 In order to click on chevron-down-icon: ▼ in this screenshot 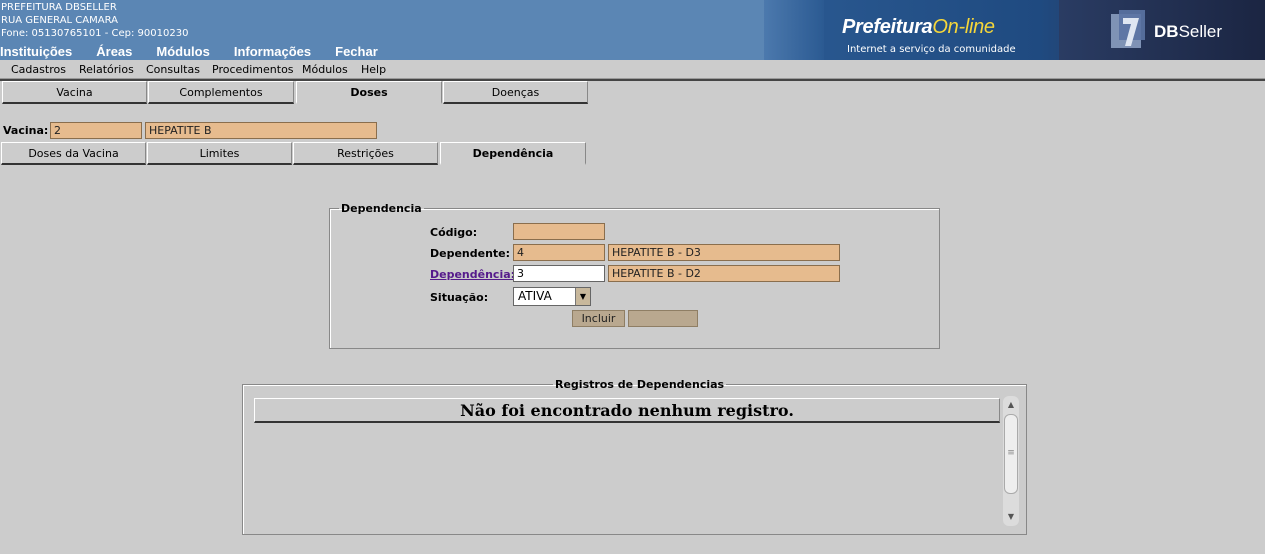, I will do `click(582, 296)`.